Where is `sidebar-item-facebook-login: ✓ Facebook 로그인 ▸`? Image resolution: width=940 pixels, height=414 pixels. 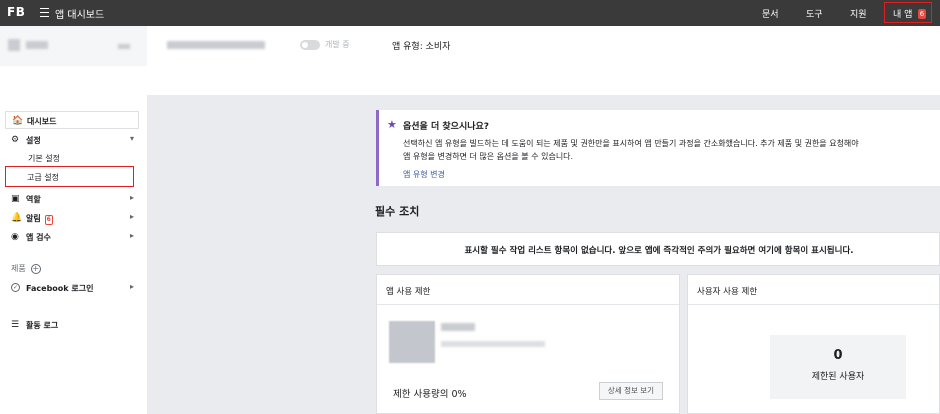 sidebar-item-facebook-login: ✓ Facebook 로그인 ▸ is located at coordinates (70, 287).